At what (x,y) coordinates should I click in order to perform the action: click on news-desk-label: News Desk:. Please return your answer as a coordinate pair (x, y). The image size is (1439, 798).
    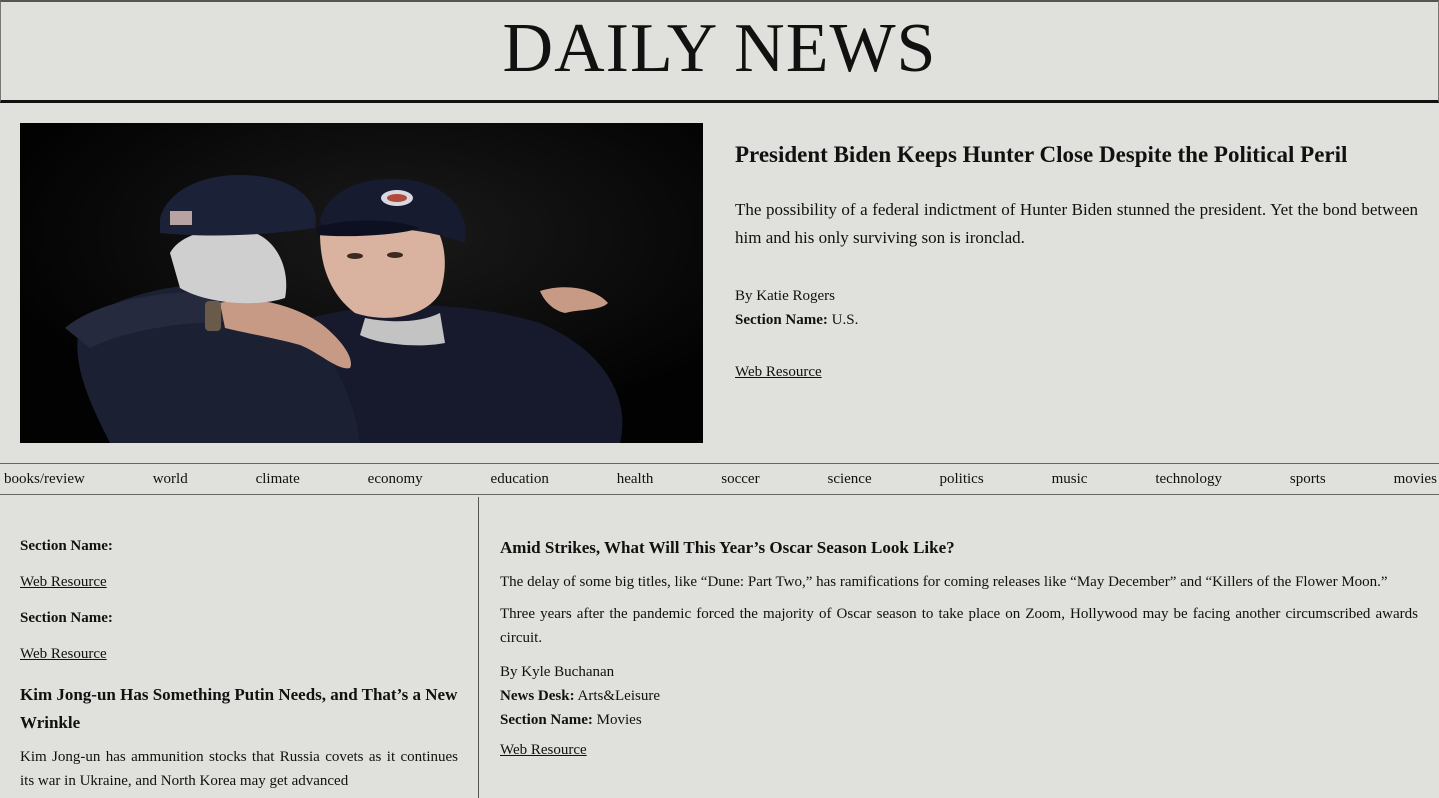
    Looking at the image, I should click on (537, 696).